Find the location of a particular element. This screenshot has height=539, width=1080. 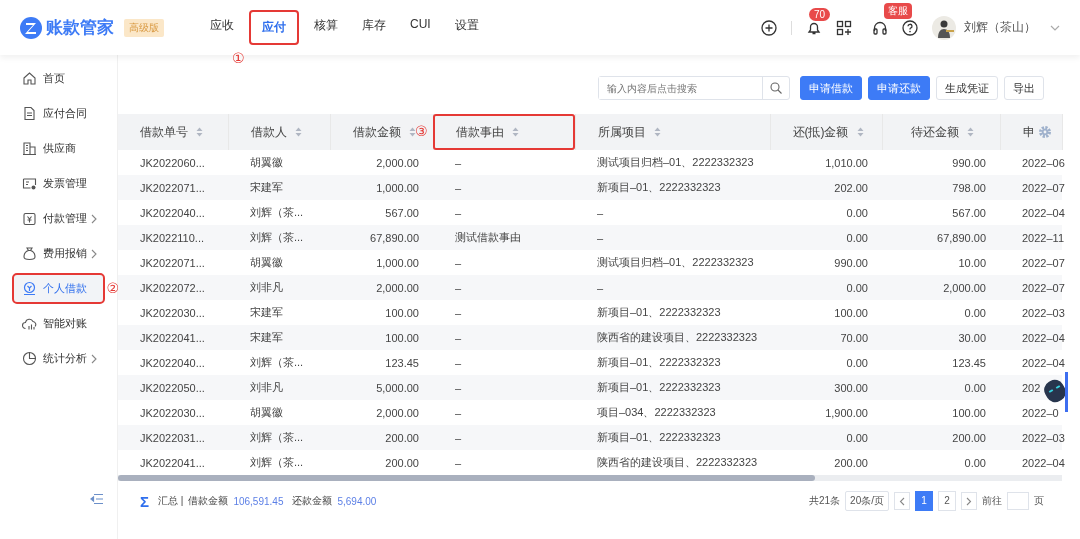

table-cell: 测试借款事由 is located at coordinates (488, 237).